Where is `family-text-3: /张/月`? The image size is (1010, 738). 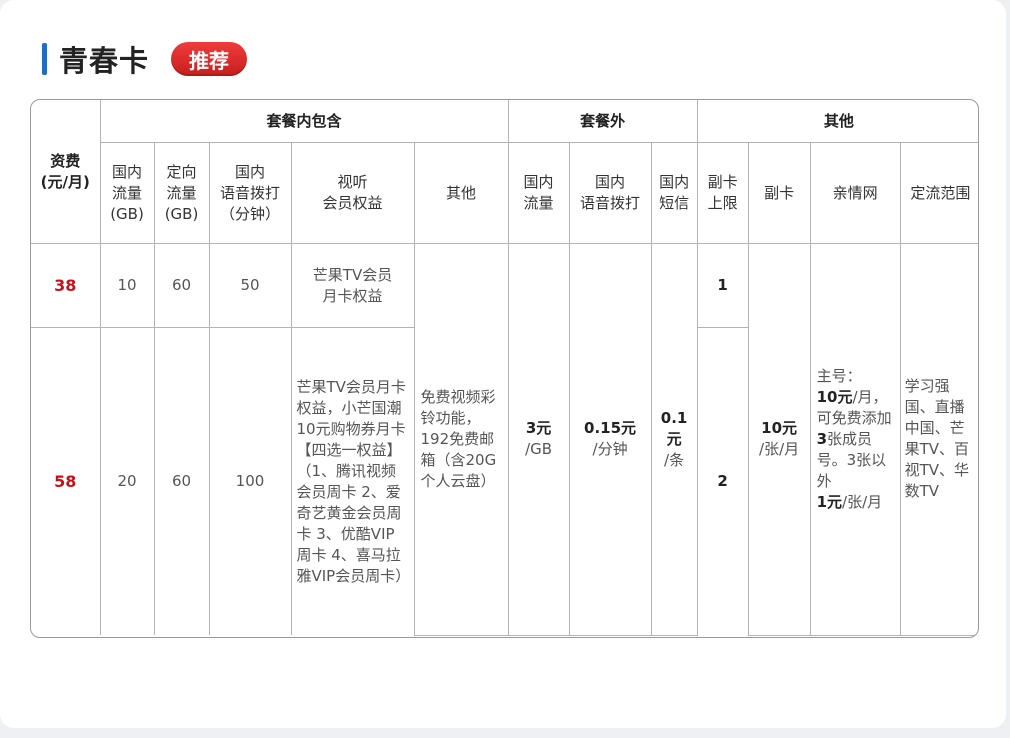
family-text-3: /张/月 is located at coordinates (862, 501).